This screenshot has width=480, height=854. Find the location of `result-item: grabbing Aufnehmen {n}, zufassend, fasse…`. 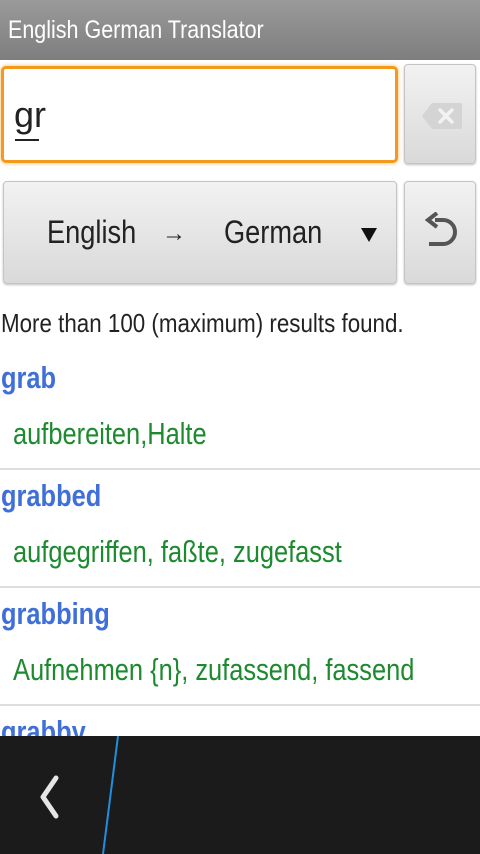

result-item: grabbing Aufnehmen {n}, zufassend, fasse… is located at coordinates (240, 647).